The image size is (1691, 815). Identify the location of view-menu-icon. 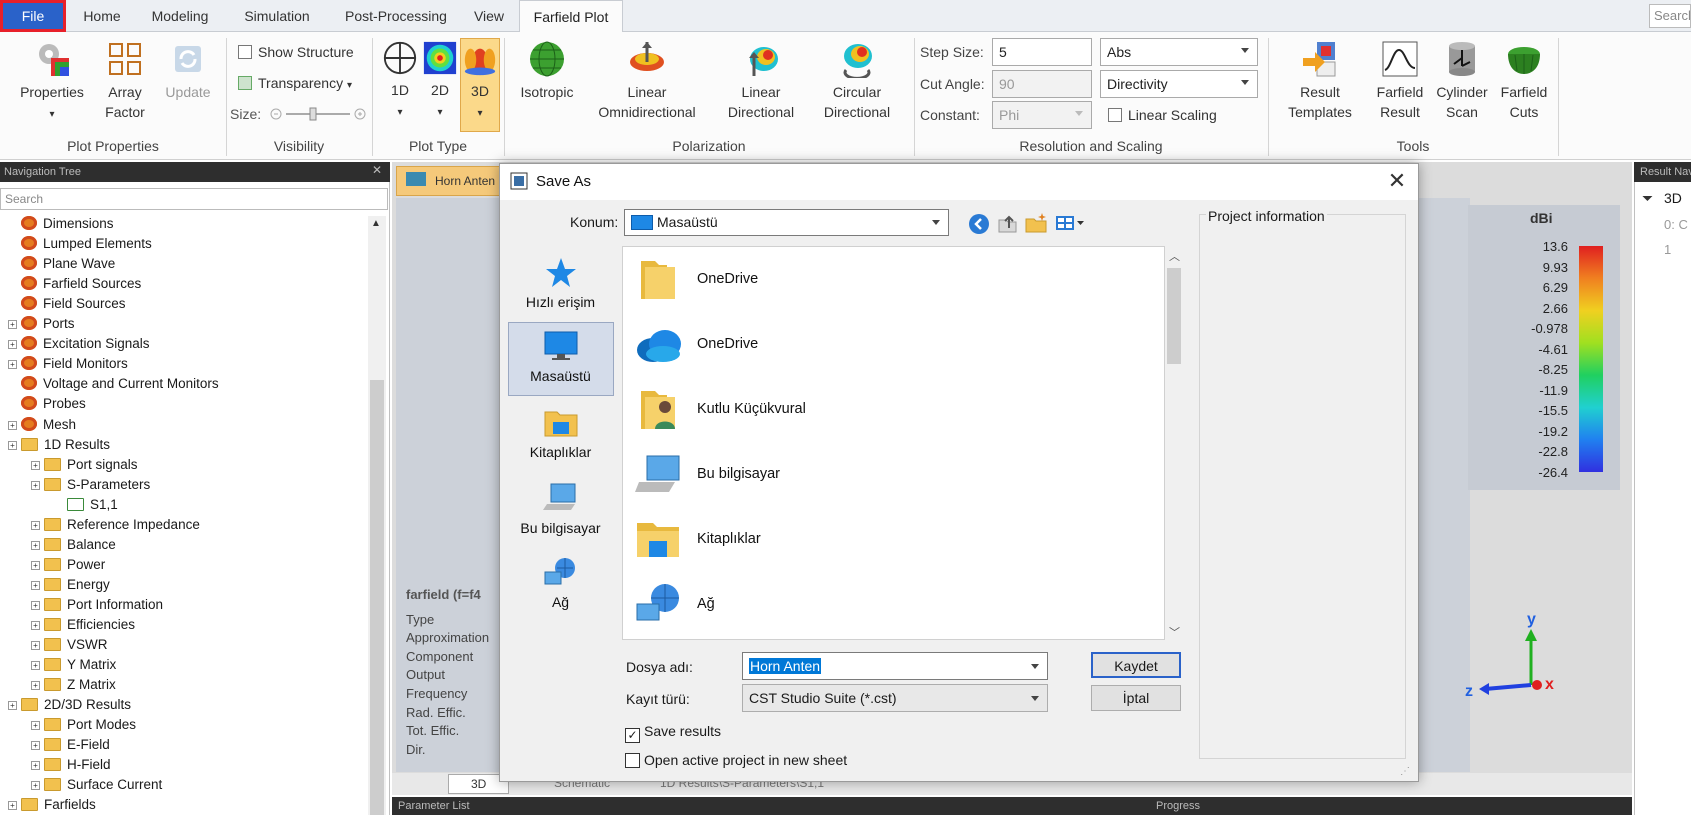
(1070, 223).